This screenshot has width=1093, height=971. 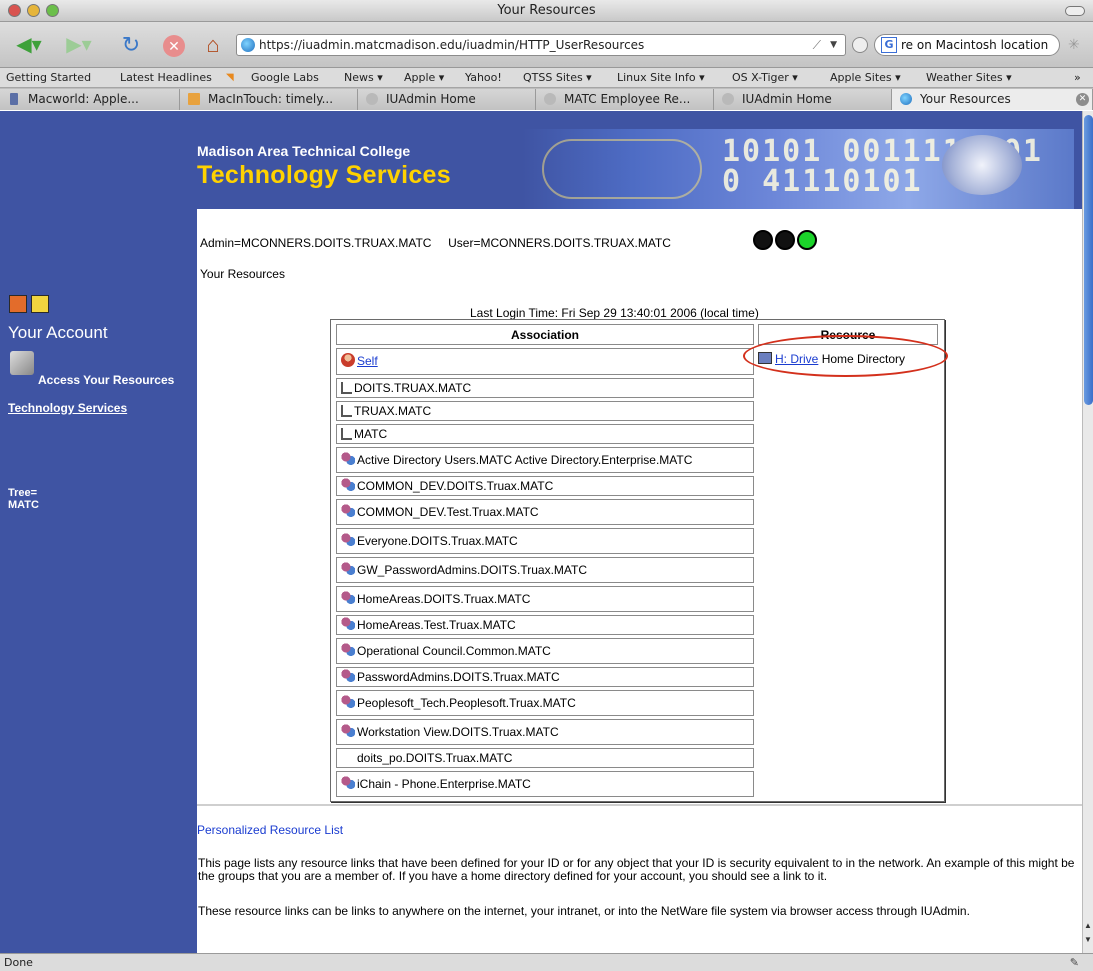 I want to click on status-bar: Done ✎, so click(x=546, y=962).